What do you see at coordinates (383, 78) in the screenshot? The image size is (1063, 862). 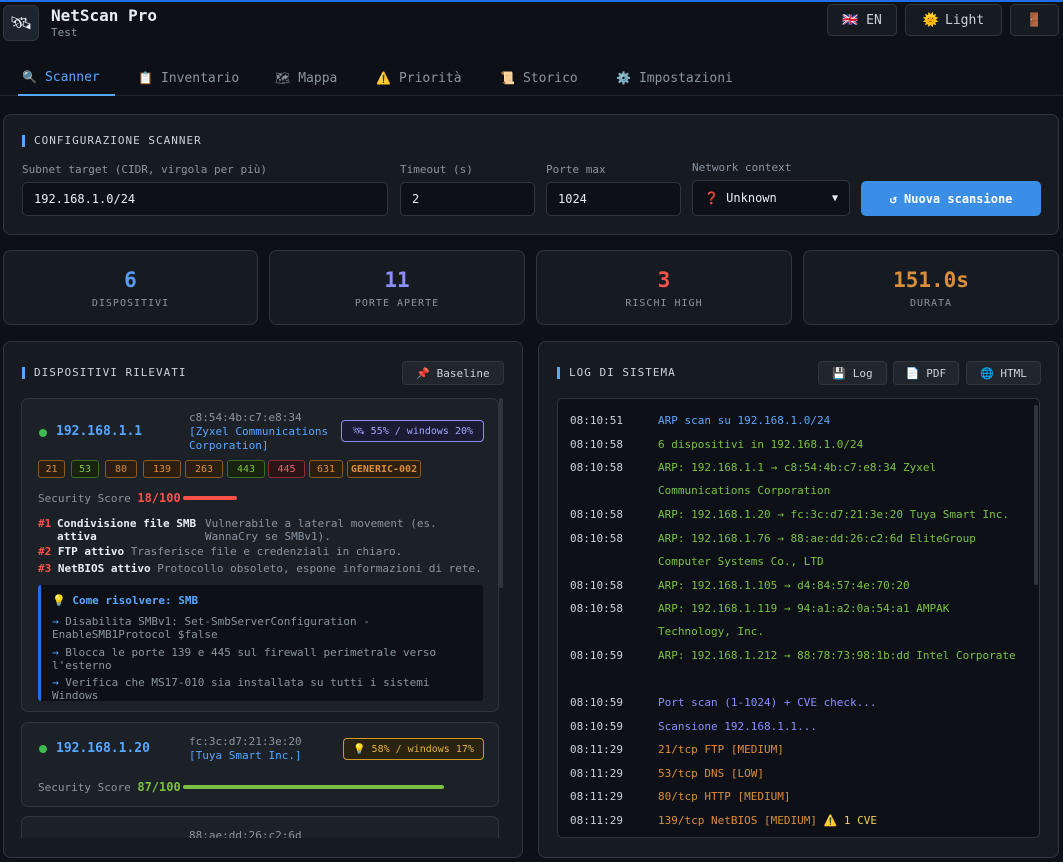 I see `warning-icon: ⚠️` at bounding box center [383, 78].